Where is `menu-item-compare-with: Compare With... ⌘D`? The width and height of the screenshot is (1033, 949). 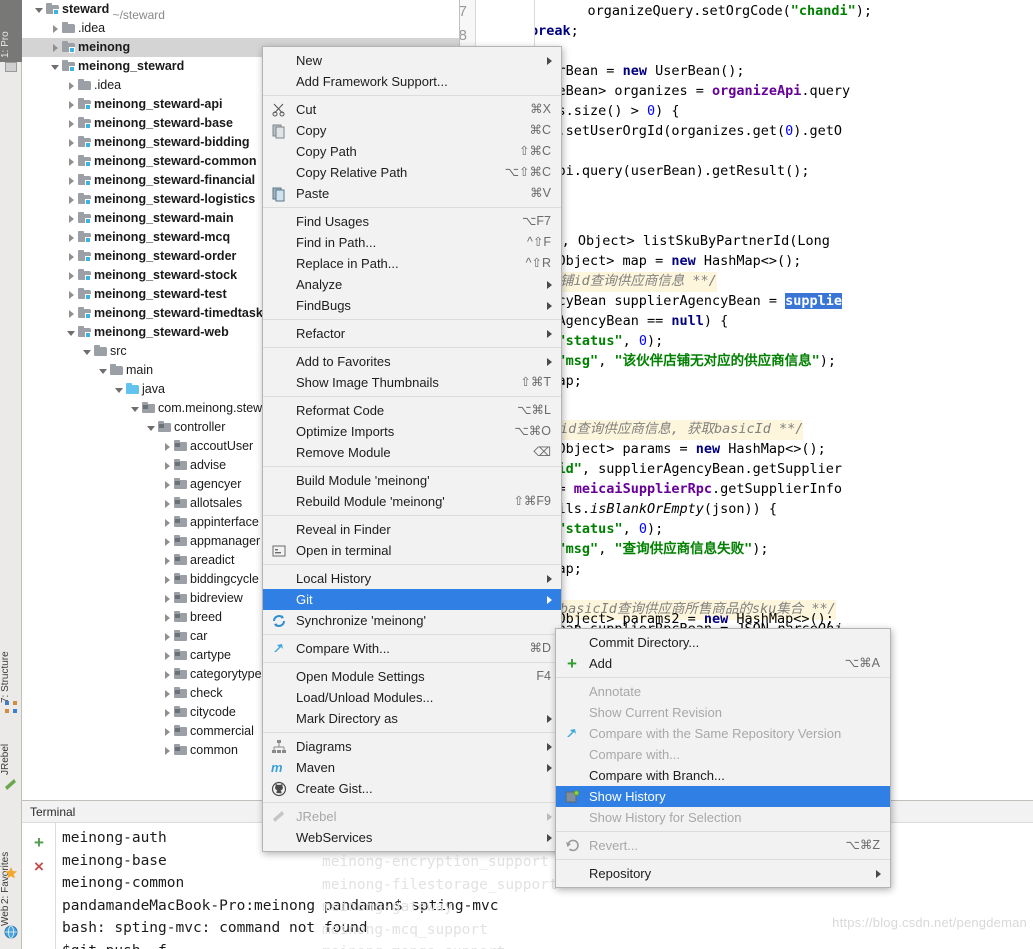 menu-item-compare-with: Compare With... ⌘D is located at coordinates (412, 648).